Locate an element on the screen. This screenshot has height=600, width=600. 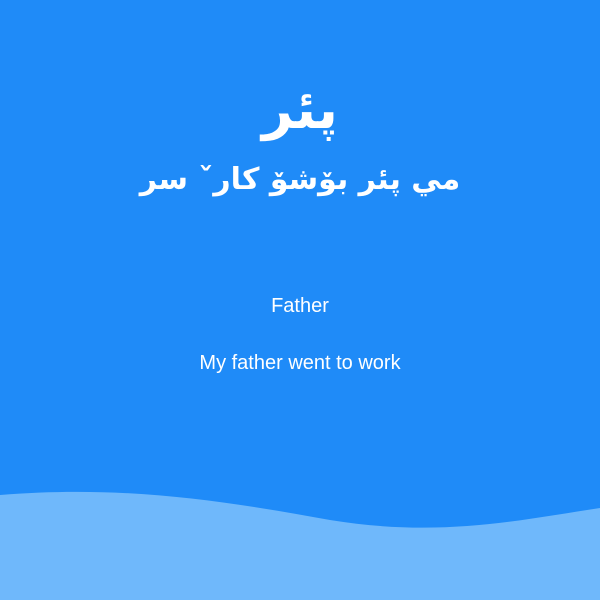
example-sentence: مي پئر بۆشۆ كارˇ سر is located at coordinates (300, 179).